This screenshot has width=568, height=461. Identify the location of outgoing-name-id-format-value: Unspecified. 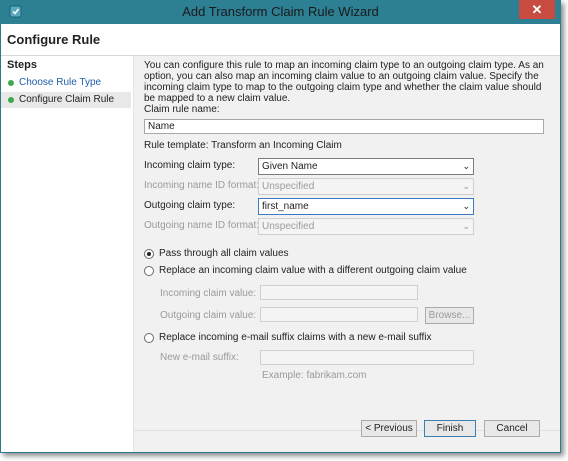
(288, 226).